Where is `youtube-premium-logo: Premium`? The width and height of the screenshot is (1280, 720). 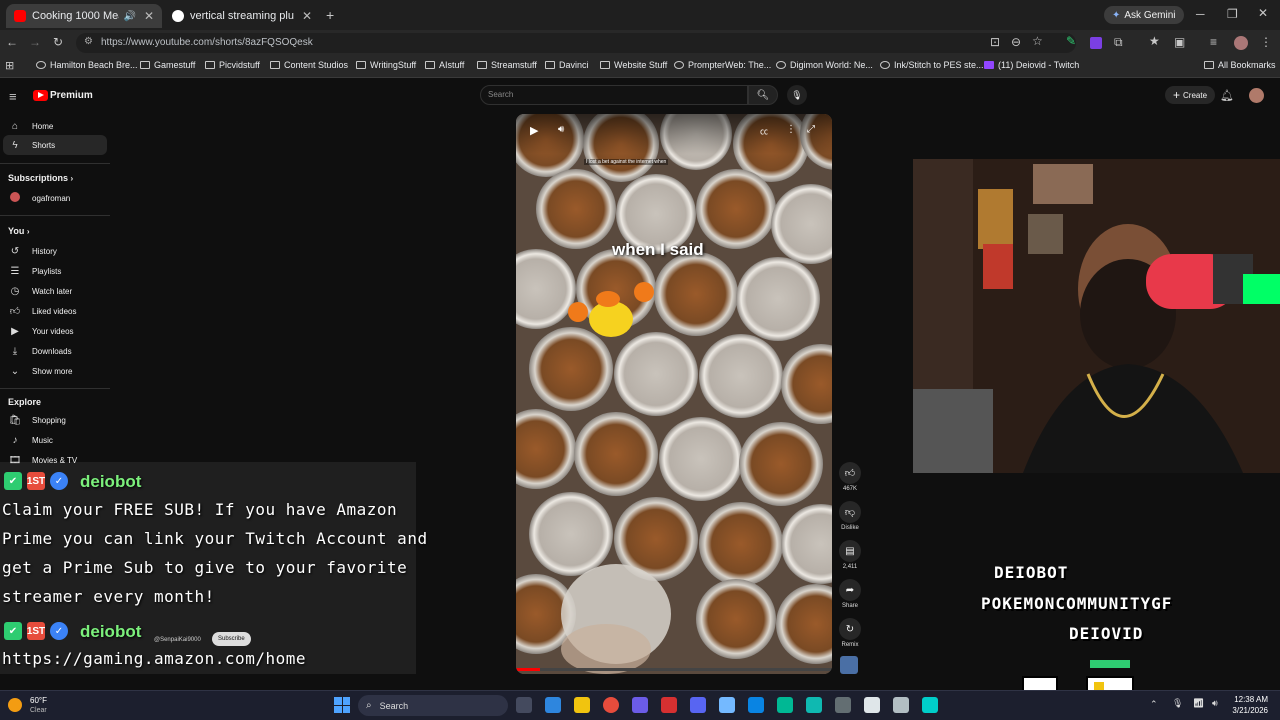 youtube-premium-logo: Premium is located at coordinates (71, 95).